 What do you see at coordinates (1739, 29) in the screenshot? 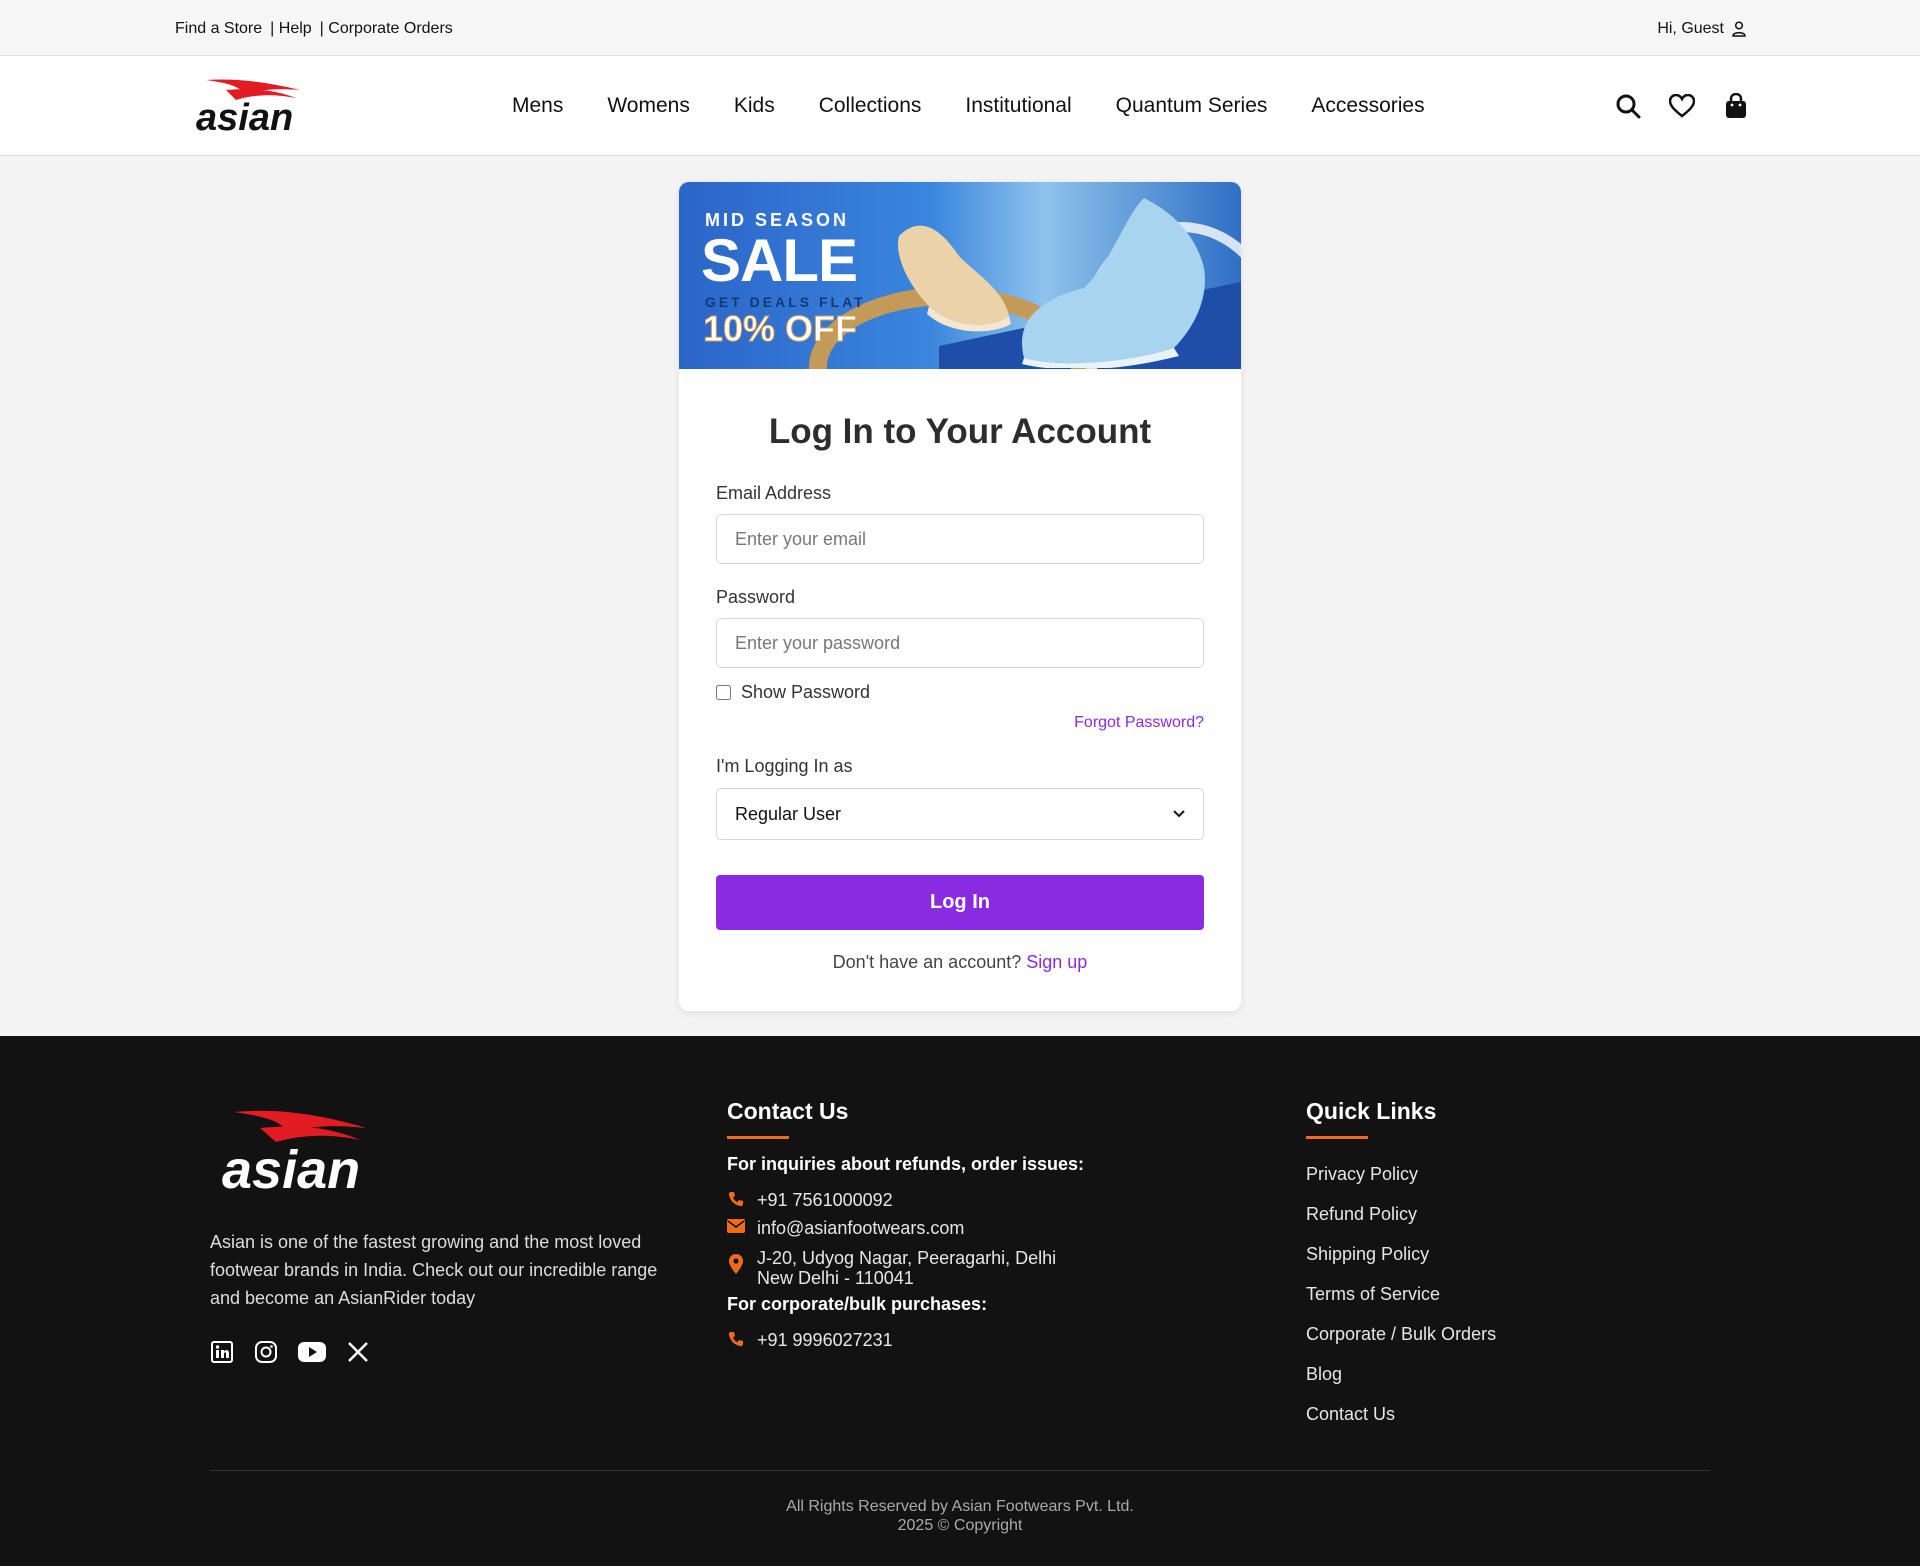
I see `user-icon` at bounding box center [1739, 29].